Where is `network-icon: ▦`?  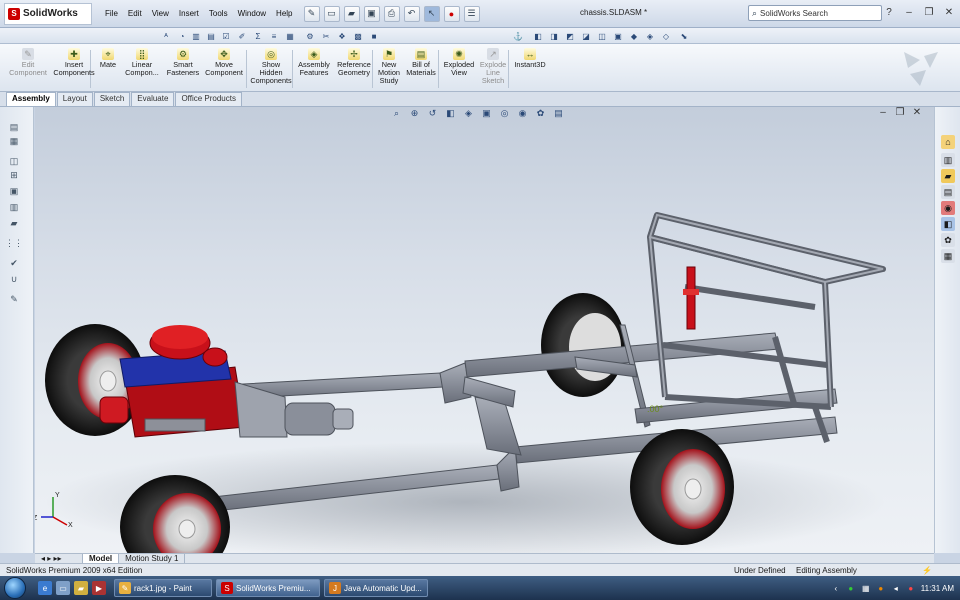 network-icon: ▦ is located at coordinates (866, 588).